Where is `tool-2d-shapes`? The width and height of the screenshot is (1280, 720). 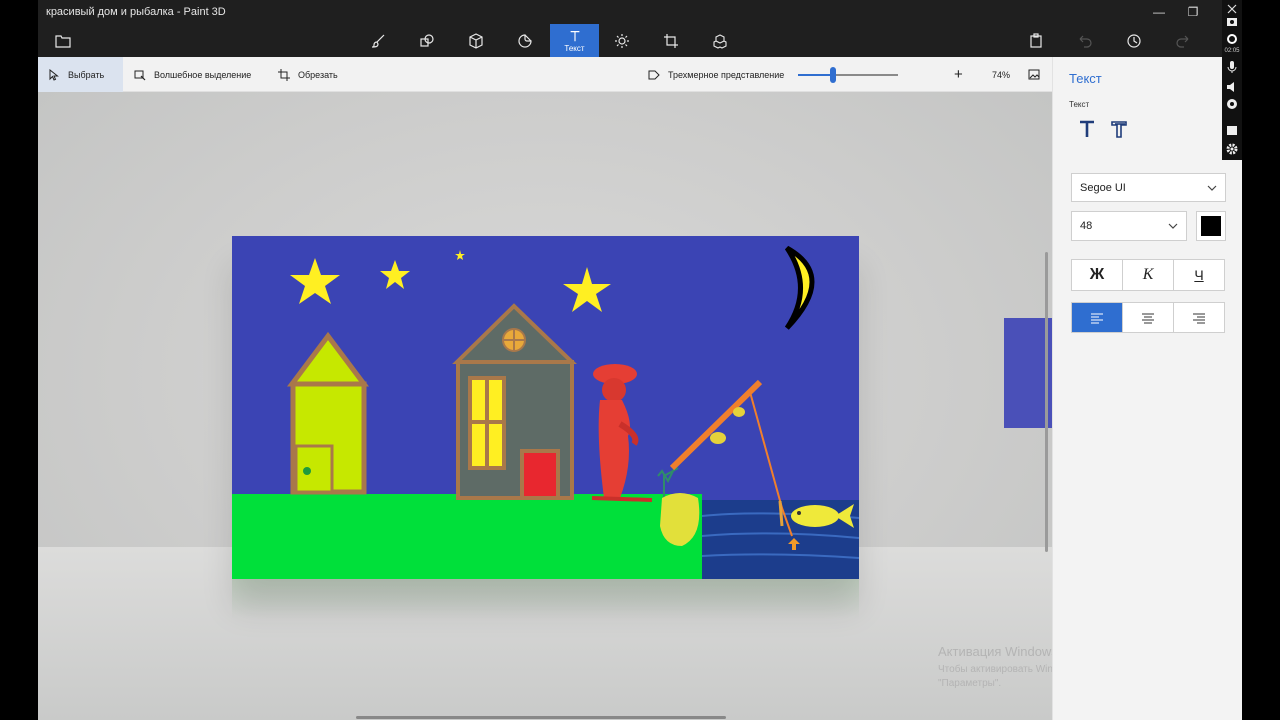
tool-2d-shapes is located at coordinates (427, 40).